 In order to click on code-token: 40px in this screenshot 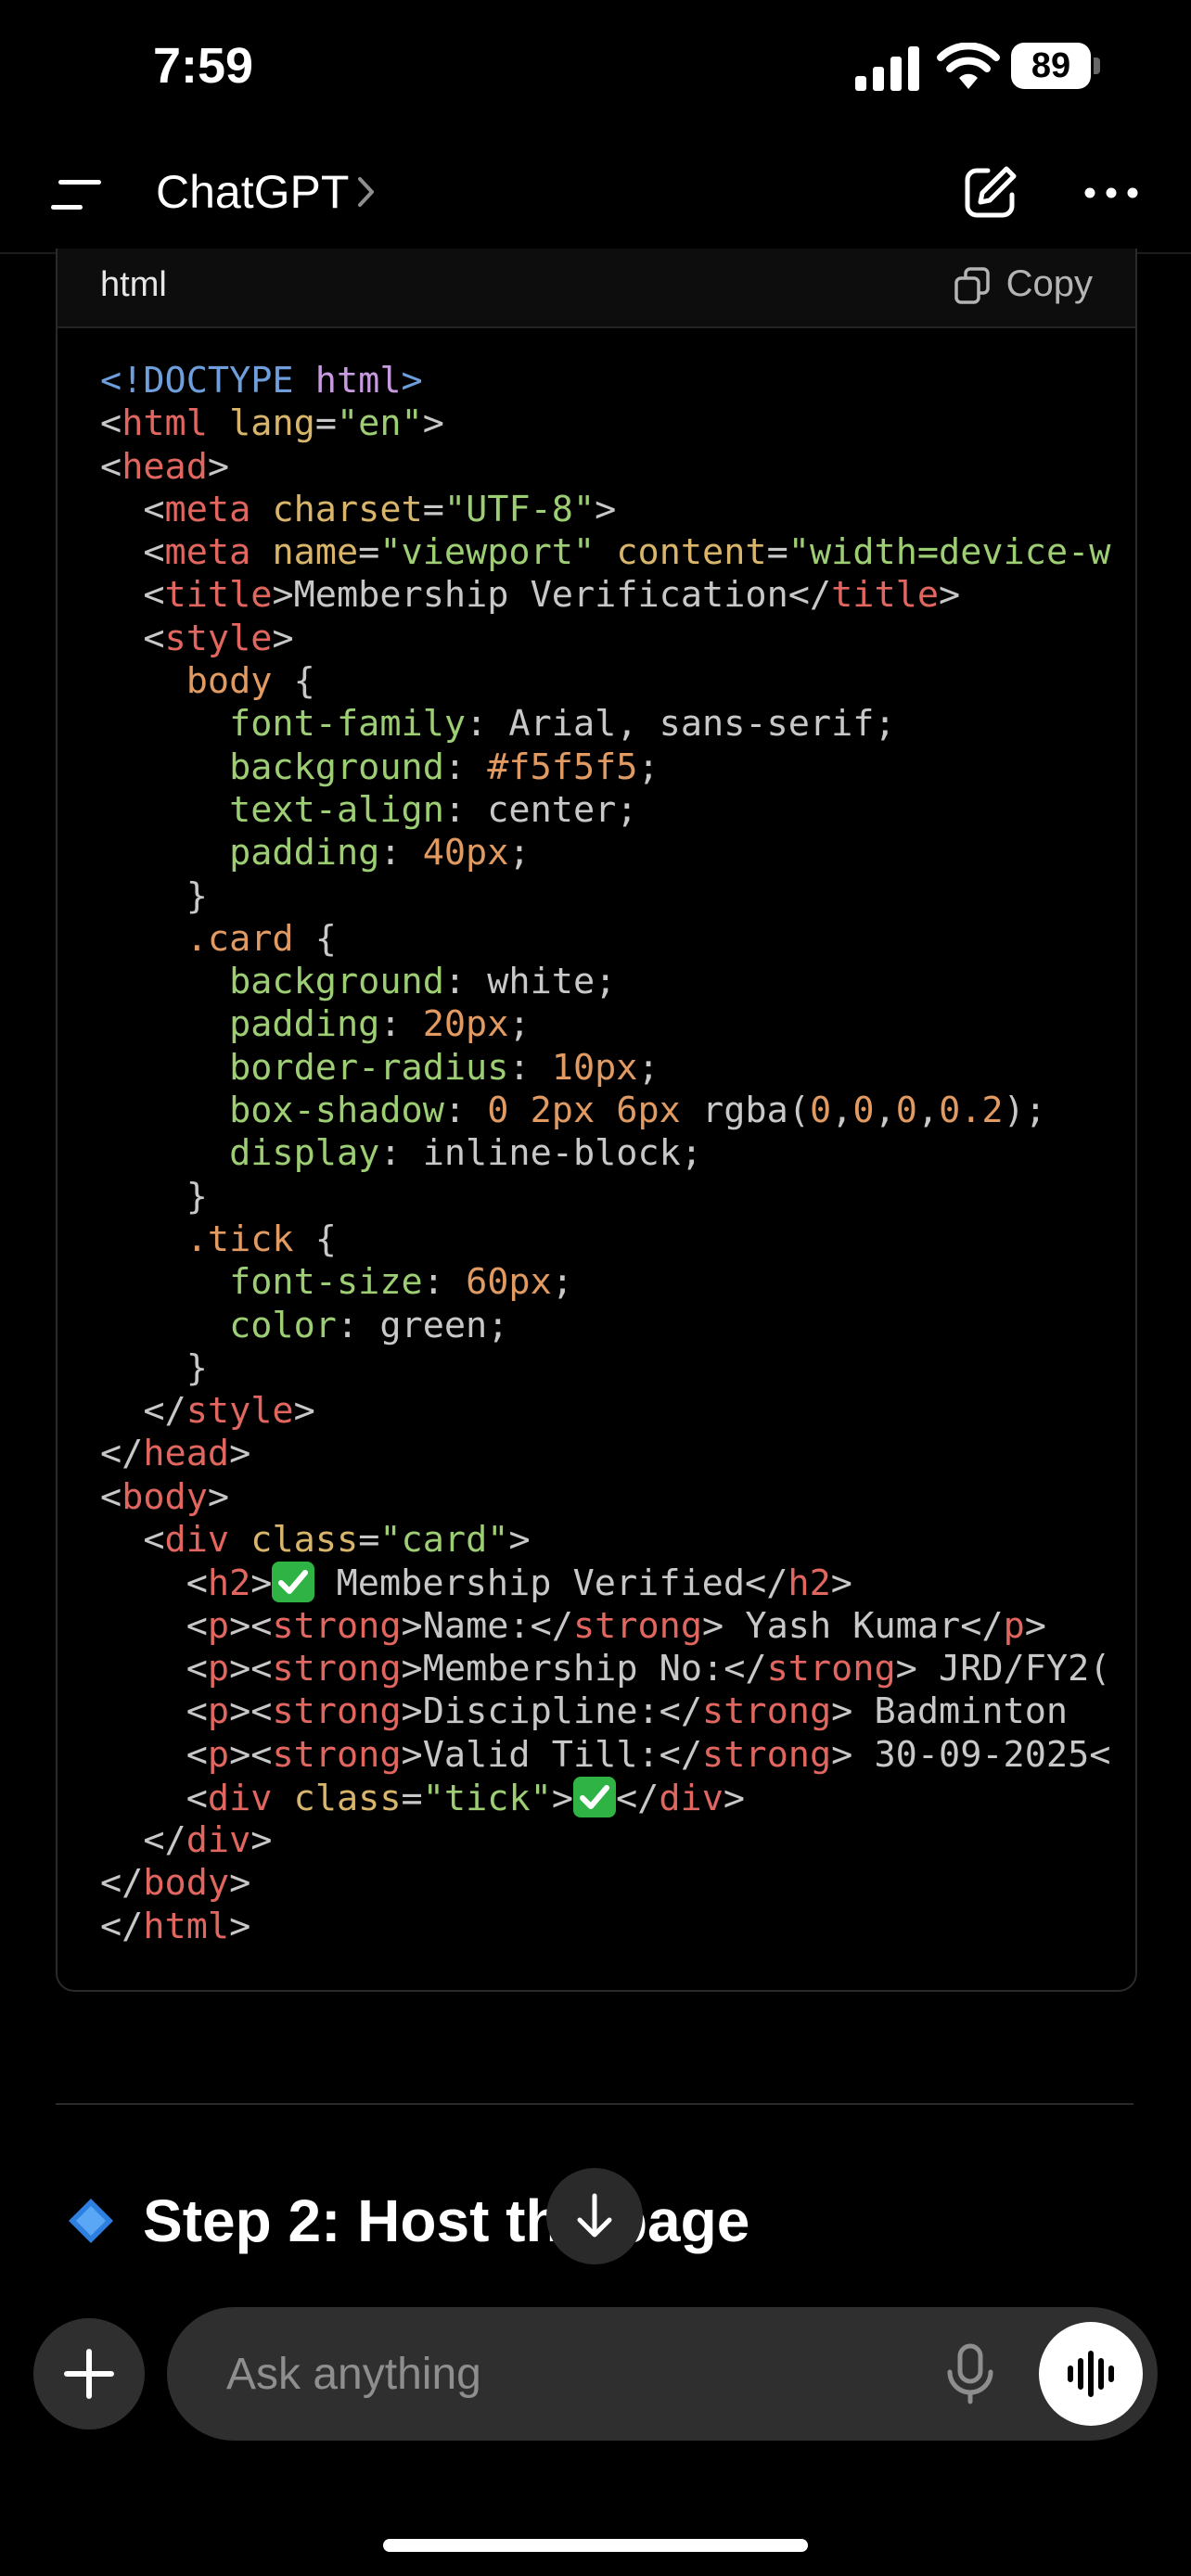, I will do `click(465, 853)`.